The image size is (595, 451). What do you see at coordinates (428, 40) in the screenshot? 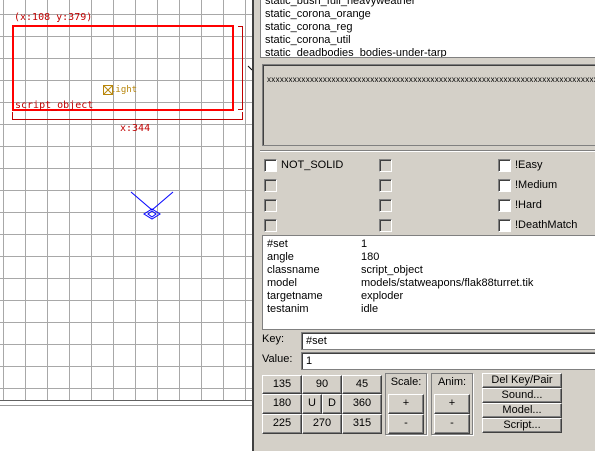
I see `class-list-item: static_corona_util` at bounding box center [428, 40].